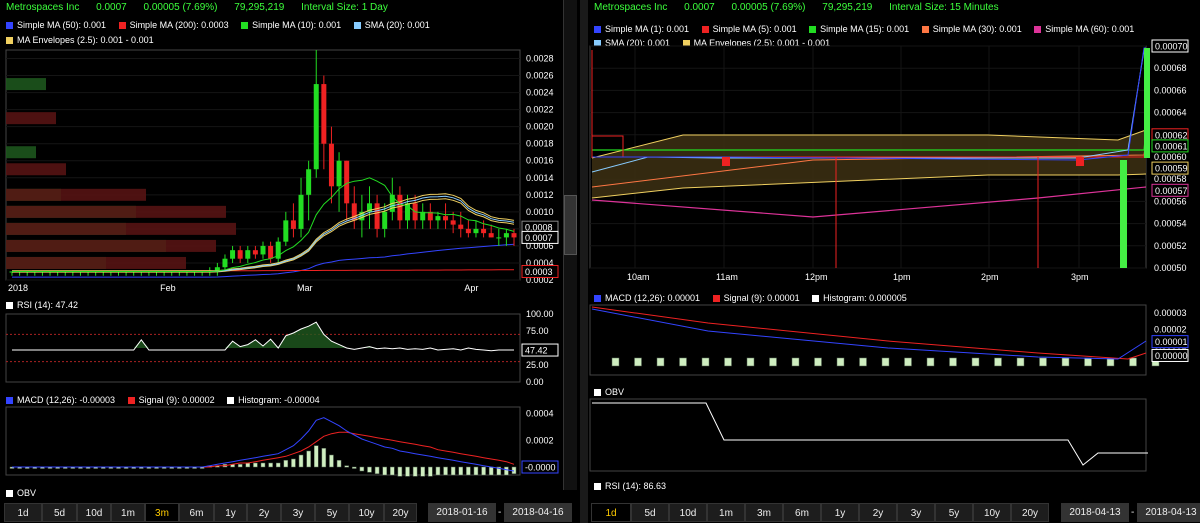 The image size is (1200, 523). What do you see at coordinates (630, 486) in the screenshot?
I see `legend-item: RSI (14): 86.63` at bounding box center [630, 486].